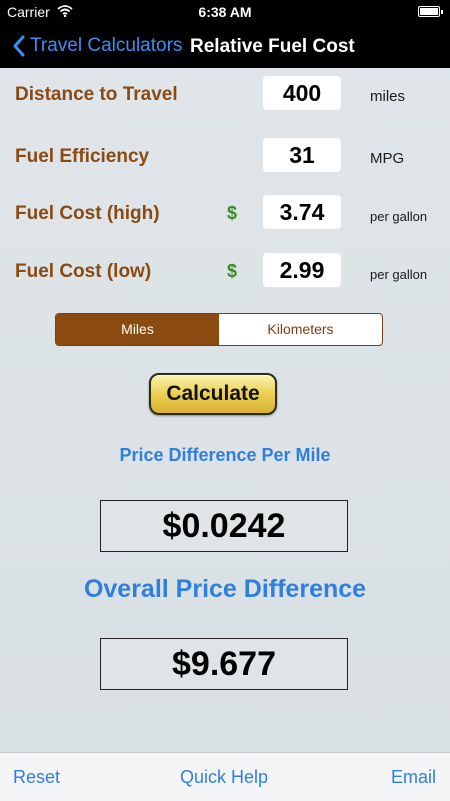 This screenshot has width=450, height=801. Describe the element at coordinates (225, 96) in the screenshot. I see `distance-row: Distance to Travel 400 miles` at that location.